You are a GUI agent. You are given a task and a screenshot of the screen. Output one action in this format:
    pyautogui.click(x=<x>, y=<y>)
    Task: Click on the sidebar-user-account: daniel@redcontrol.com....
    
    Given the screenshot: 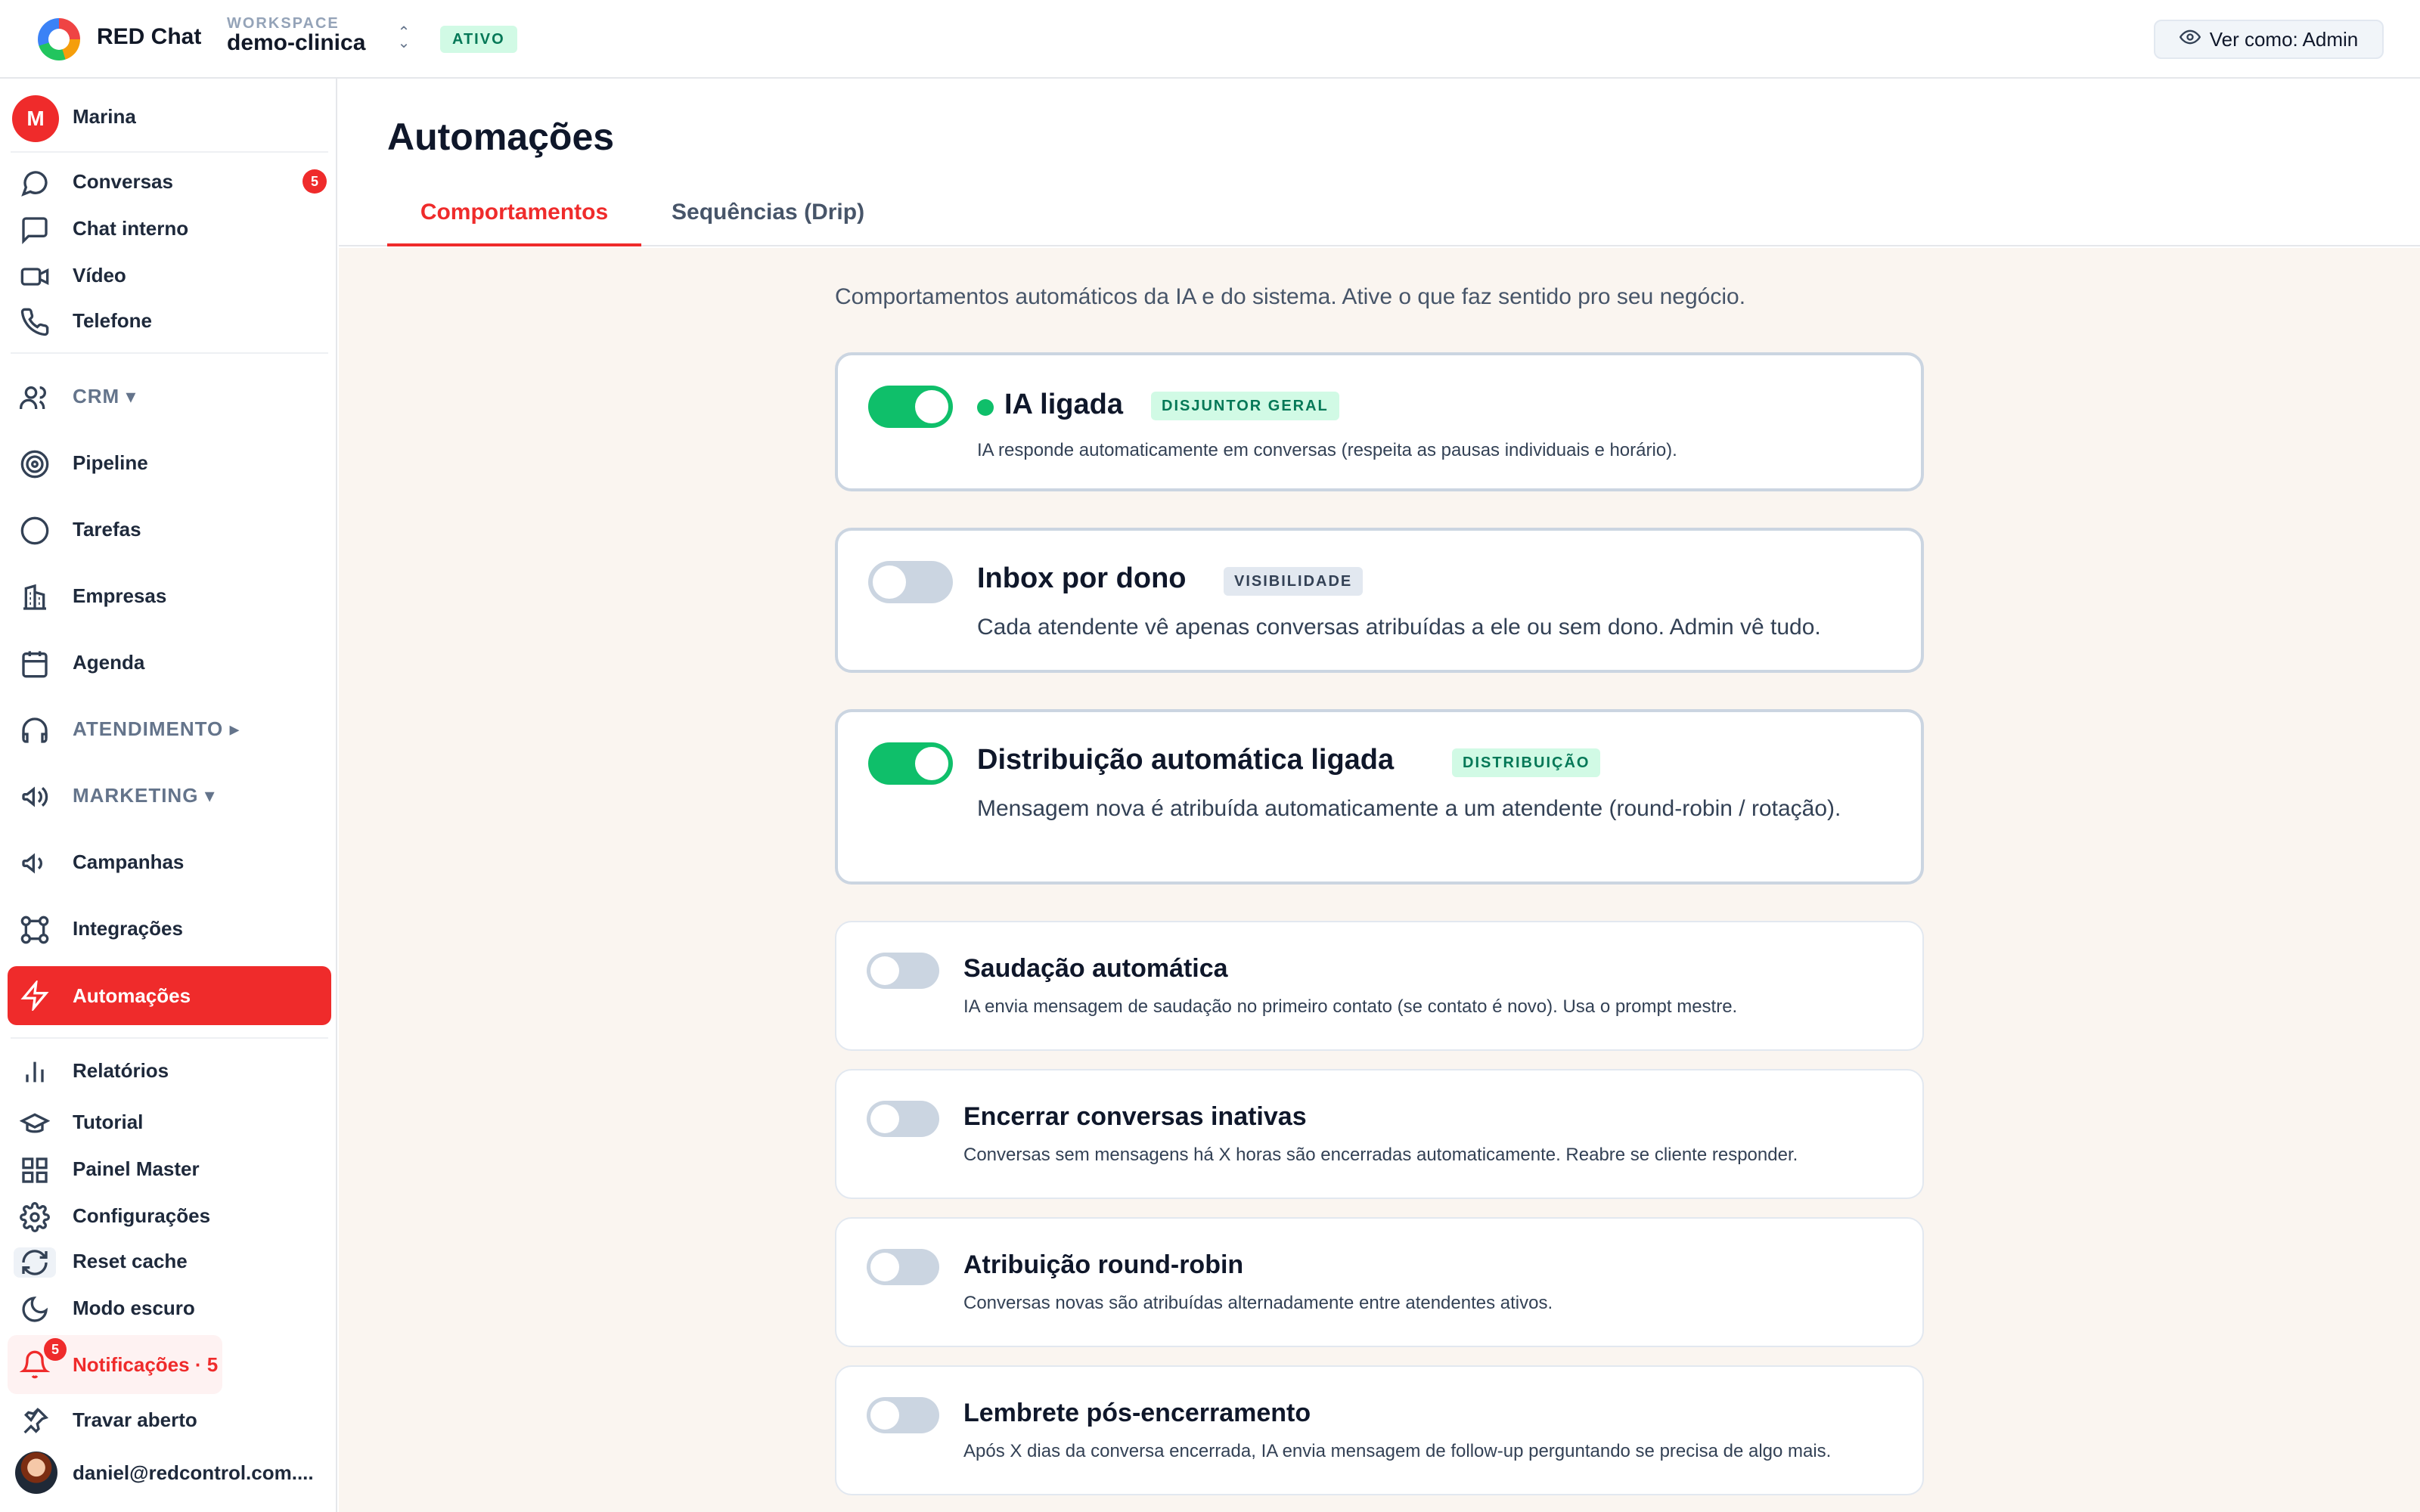 What is the action you would take?
    pyautogui.click(x=169, y=1472)
    